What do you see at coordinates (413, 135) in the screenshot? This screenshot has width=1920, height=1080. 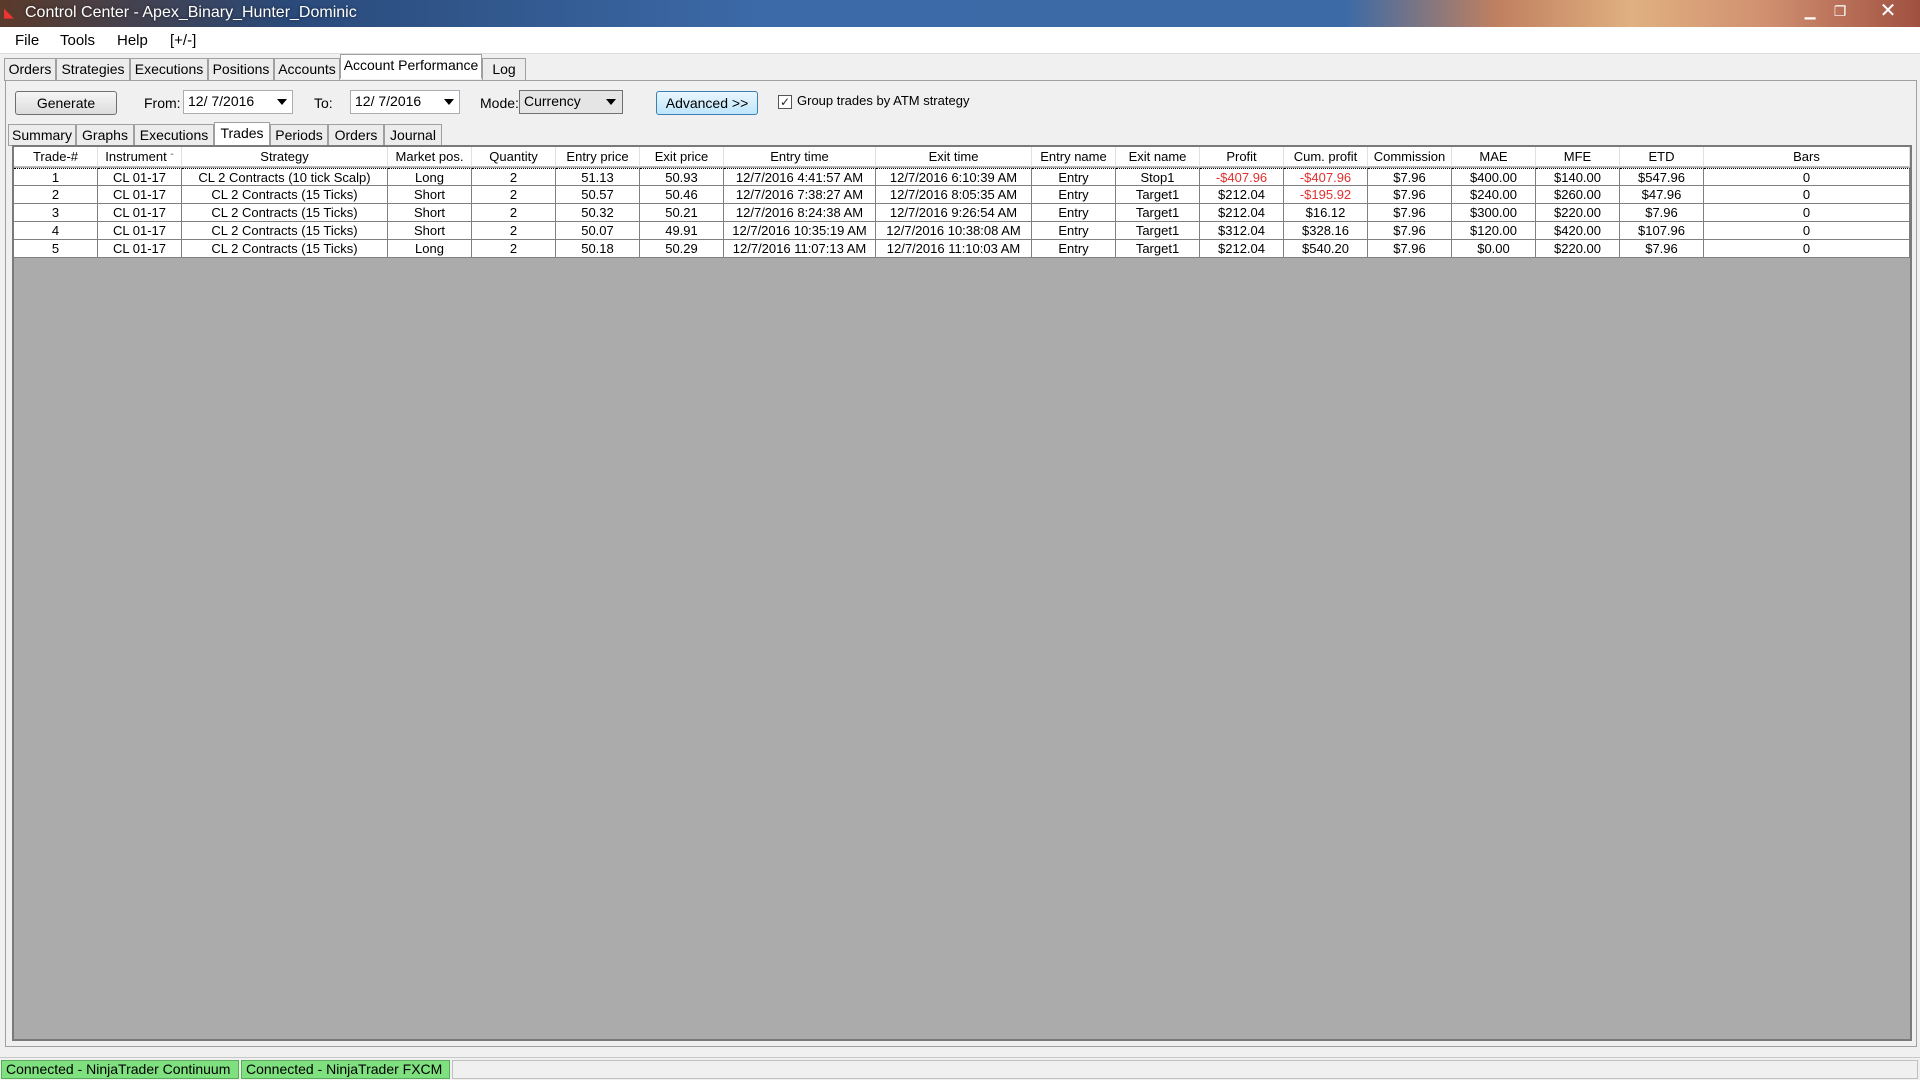 I see `subtab-journal: Journal` at bounding box center [413, 135].